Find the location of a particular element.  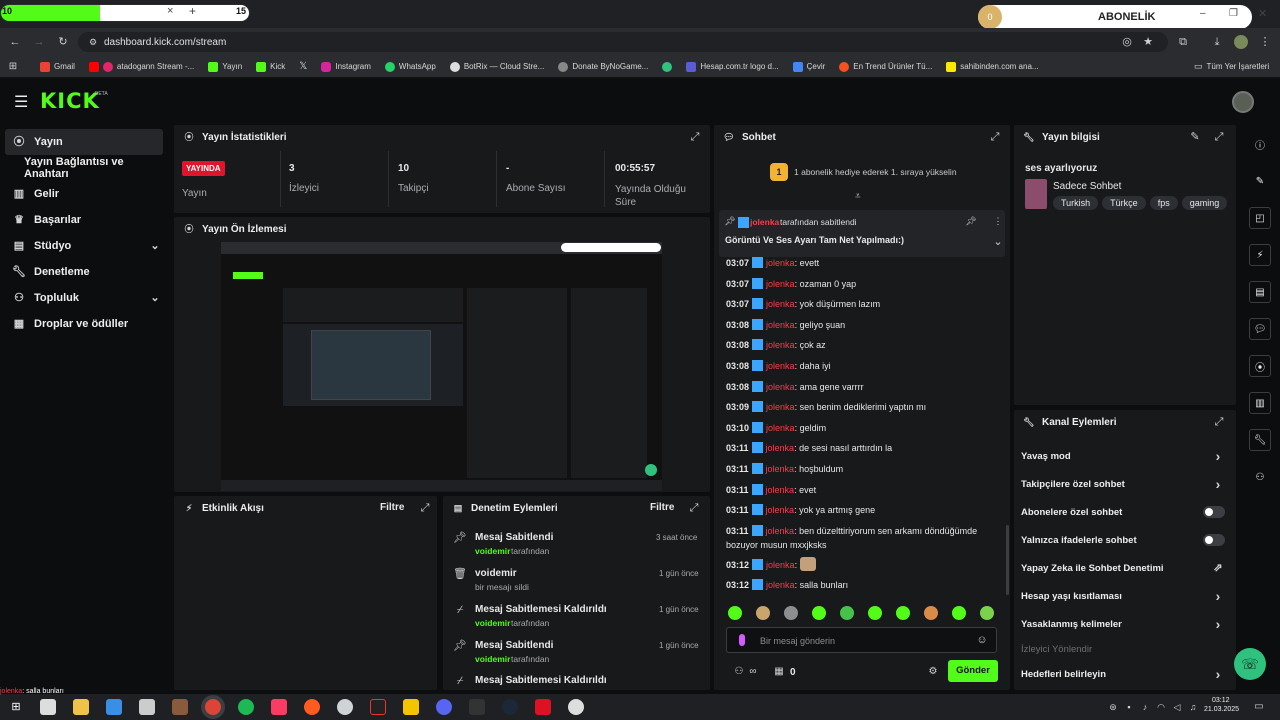

bookmark-instagram: Instagram is located at coordinates (346, 66).